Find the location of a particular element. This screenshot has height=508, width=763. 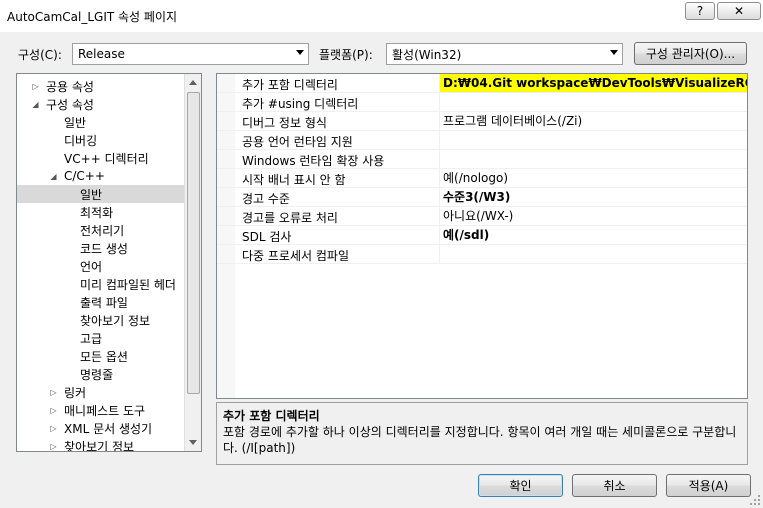

tree-item: 전처리기 is located at coordinates (109, 230).